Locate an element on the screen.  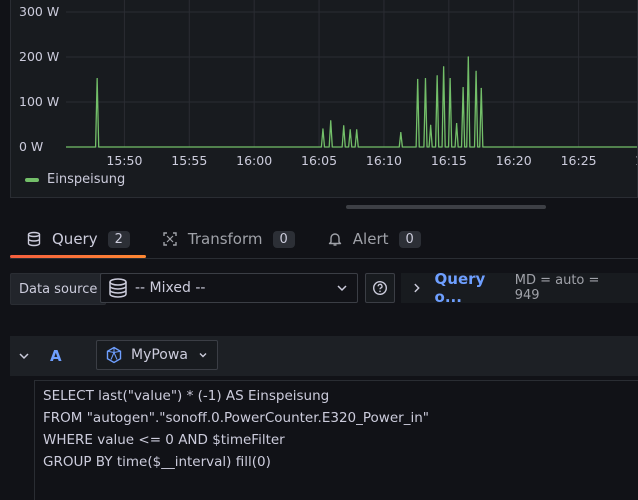
bell-icon is located at coordinates (334, 239).